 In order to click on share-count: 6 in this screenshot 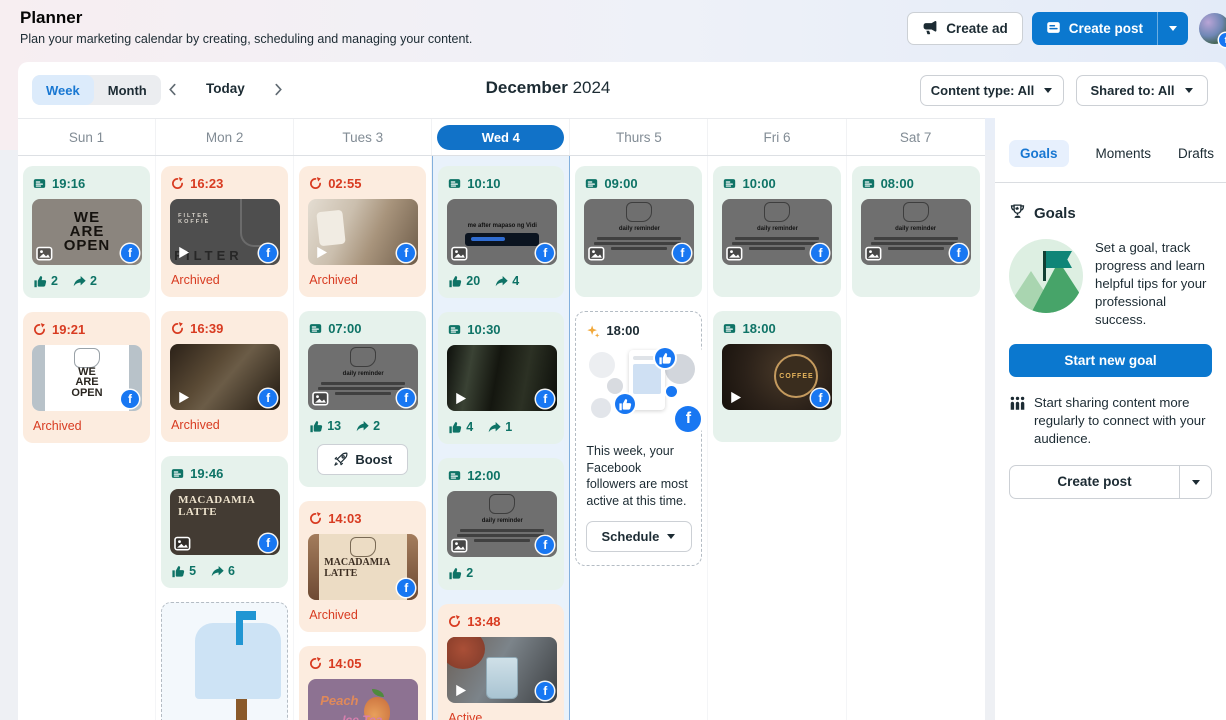, I will do `click(223, 571)`.